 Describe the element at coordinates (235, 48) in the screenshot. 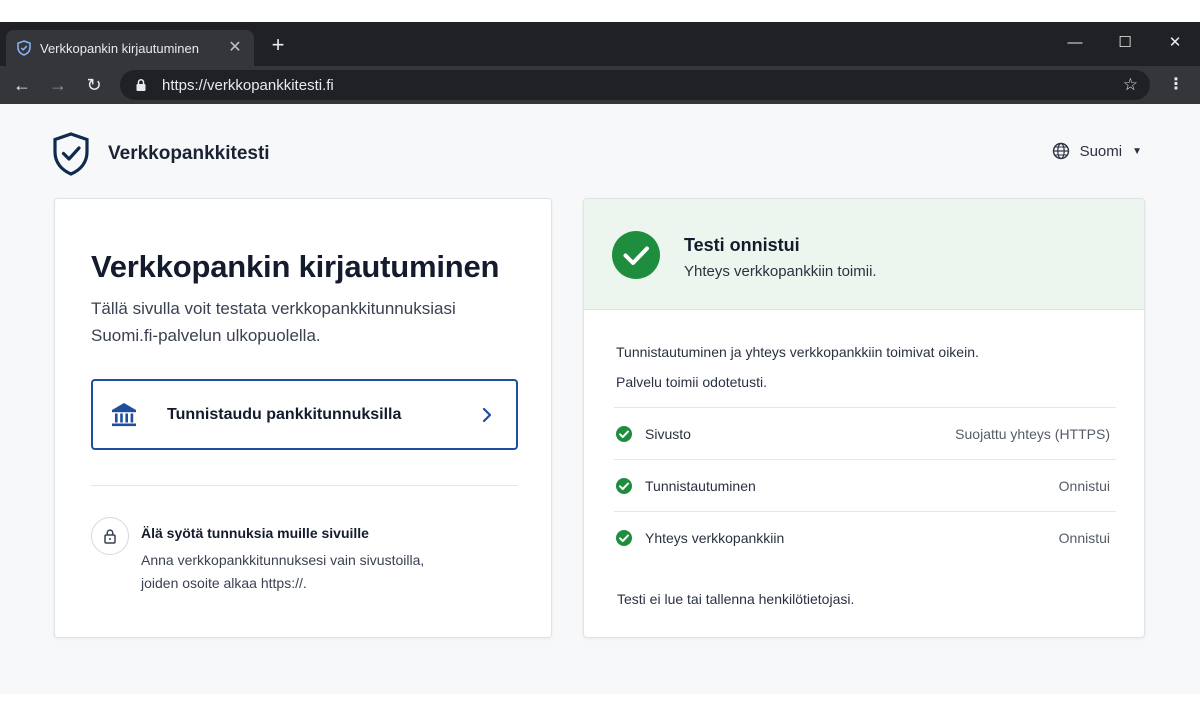

I see `tab-close-icon: ✕` at that location.